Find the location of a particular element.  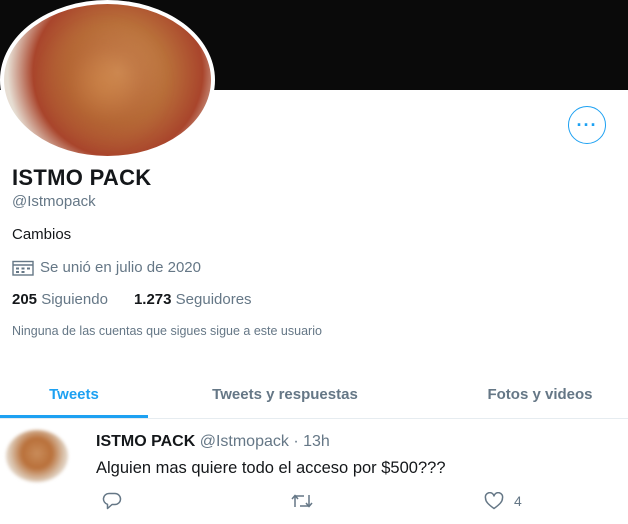

profile-name: ISTMO PACK is located at coordinates (82, 177).